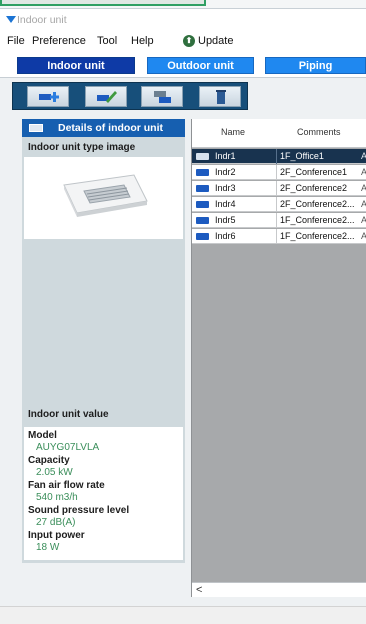 This screenshot has height=624, width=366. Describe the element at coordinates (319, 132) in the screenshot. I see `column-header-comments: Comments` at that location.